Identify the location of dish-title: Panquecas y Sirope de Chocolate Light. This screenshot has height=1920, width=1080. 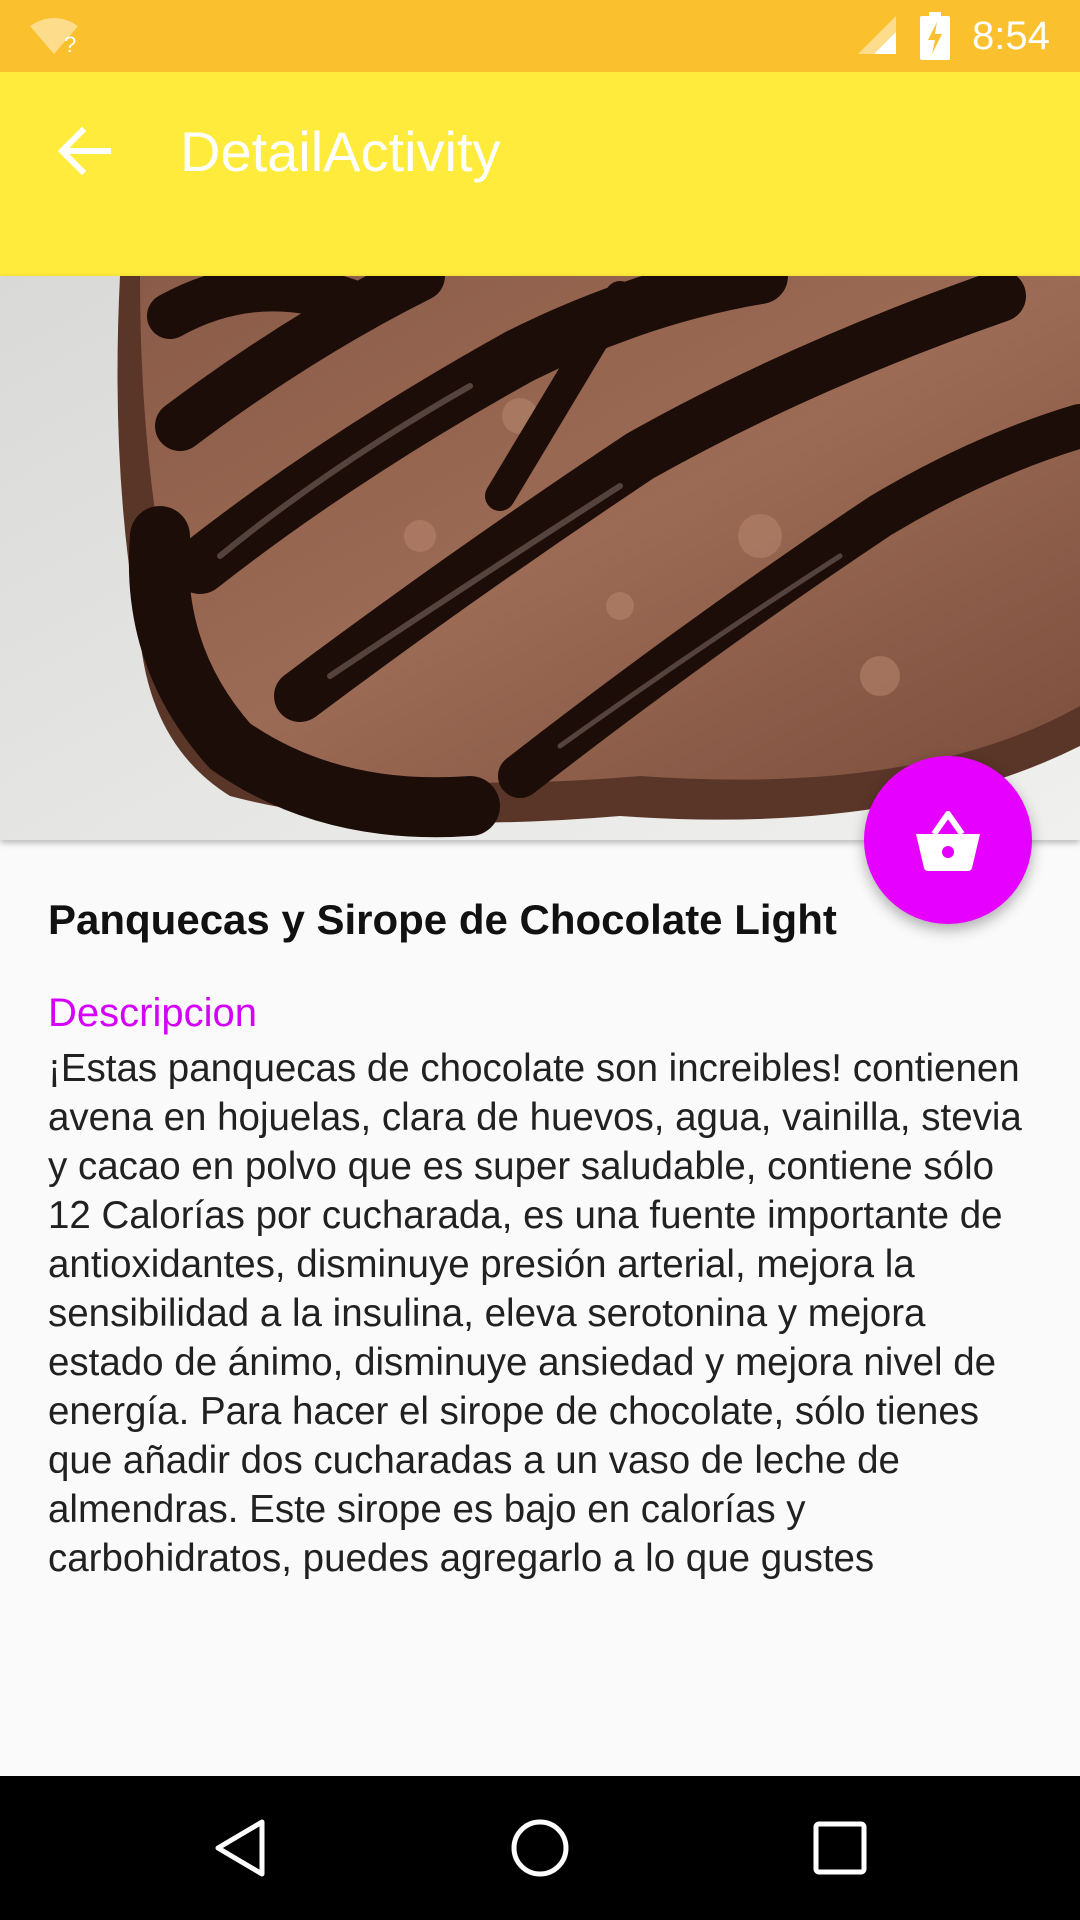
(442, 919).